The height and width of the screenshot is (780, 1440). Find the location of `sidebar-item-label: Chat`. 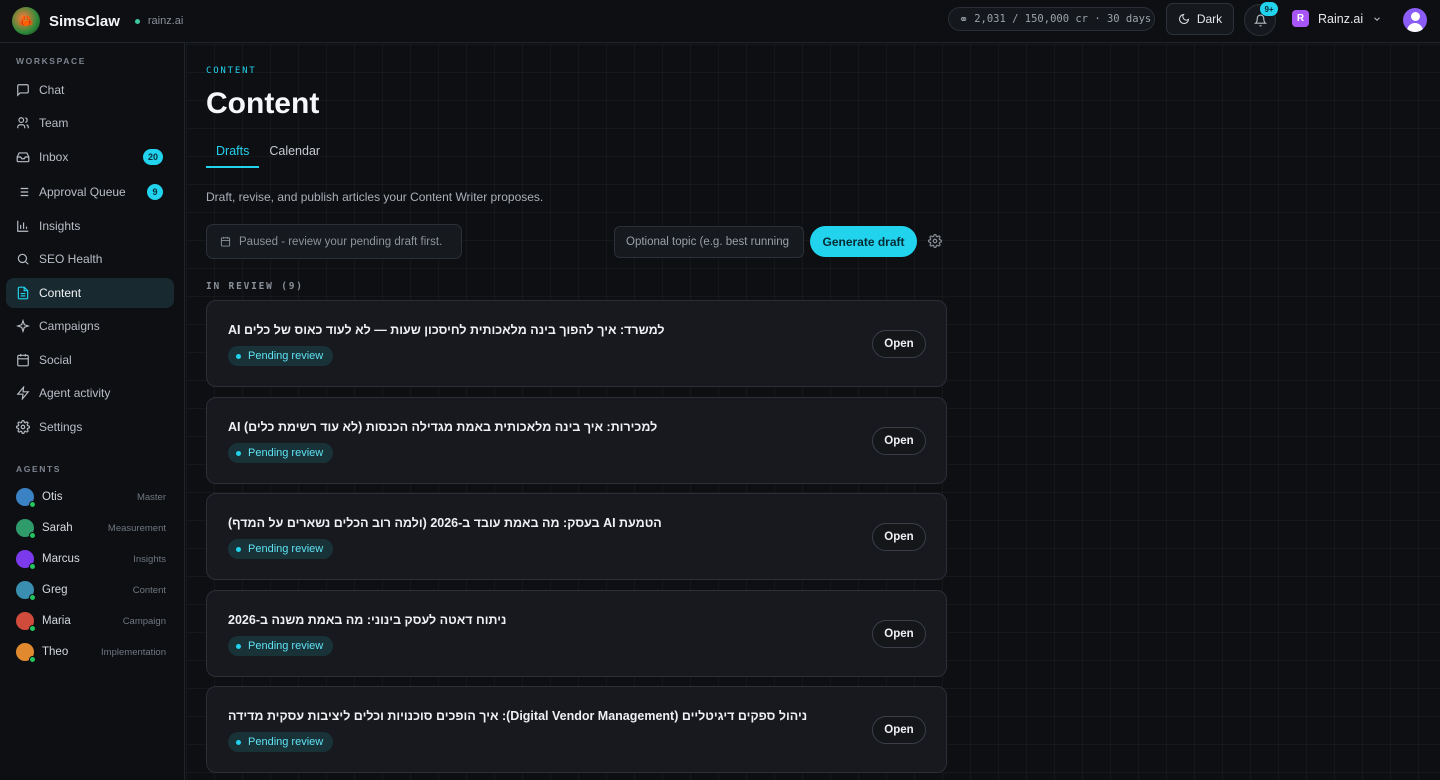

sidebar-item-label: Chat is located at coordinates (52, 90).